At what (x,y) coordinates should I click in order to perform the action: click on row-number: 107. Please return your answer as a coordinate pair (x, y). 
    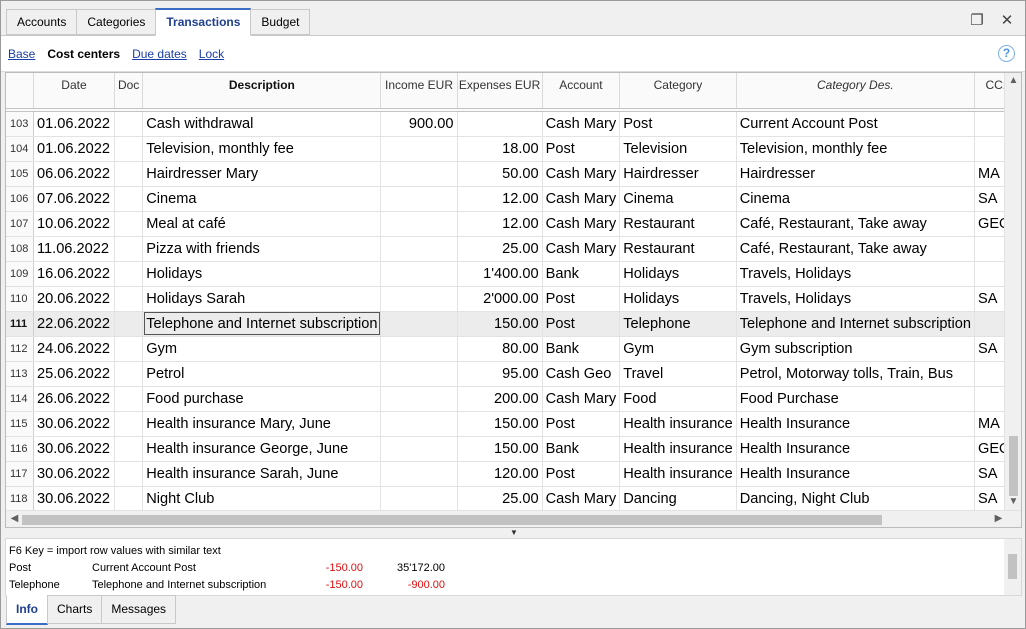
    Looking at the image, I should click on (20, 224).